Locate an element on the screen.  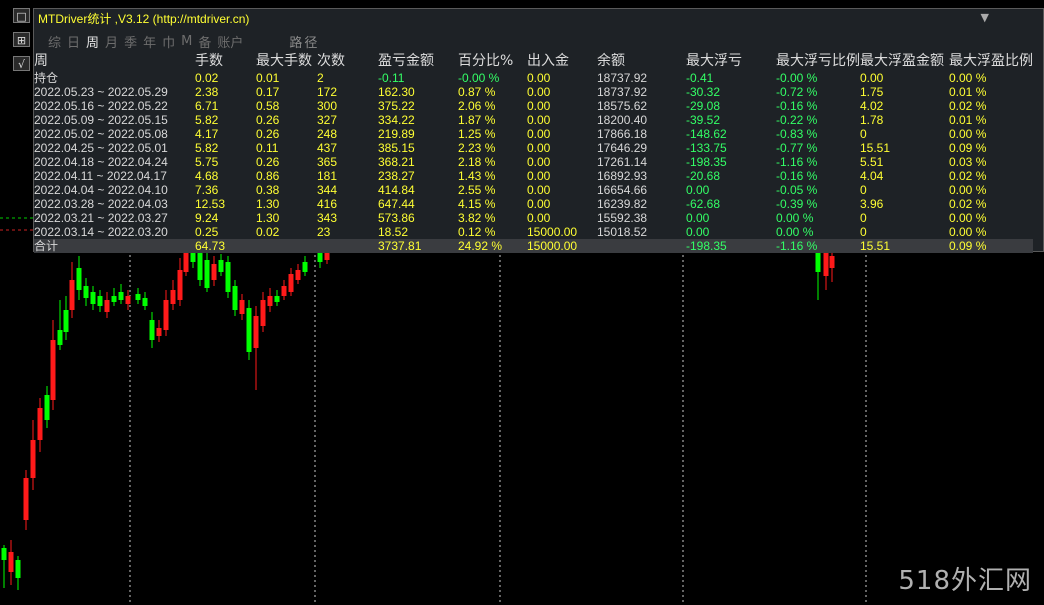
table-cell: -0.41 is located at coordinates (700, 78).